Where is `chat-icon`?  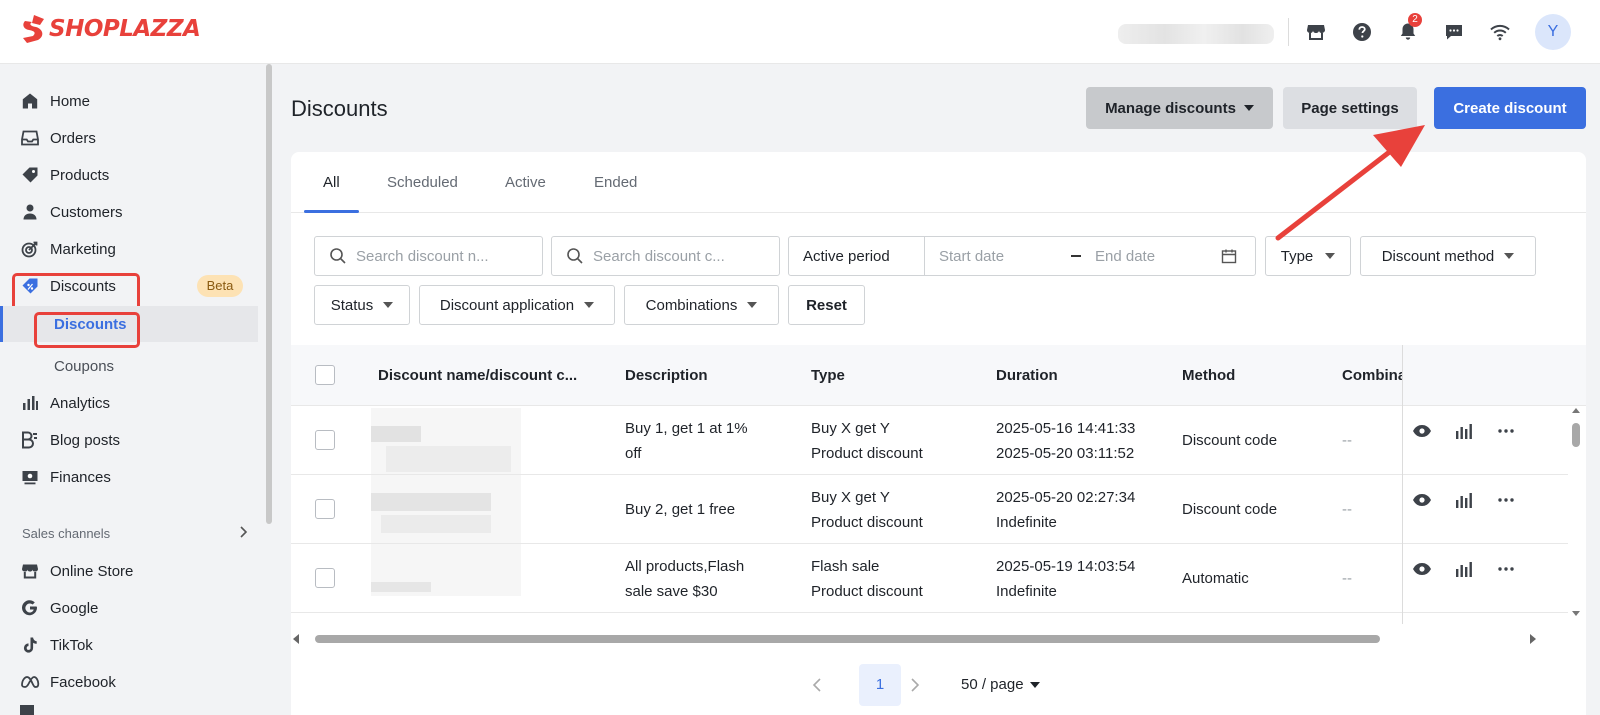
chat-icon is located at coordinates (1454, 32).